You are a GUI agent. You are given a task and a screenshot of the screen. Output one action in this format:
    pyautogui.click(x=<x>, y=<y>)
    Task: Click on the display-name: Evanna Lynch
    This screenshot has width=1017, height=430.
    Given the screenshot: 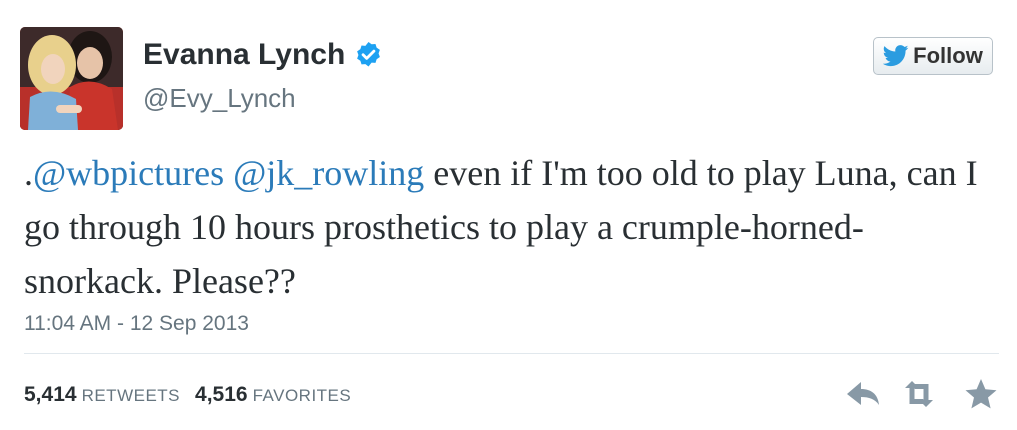 What is the action you would take?
    pyautogui.click(x=263, y=55)
    